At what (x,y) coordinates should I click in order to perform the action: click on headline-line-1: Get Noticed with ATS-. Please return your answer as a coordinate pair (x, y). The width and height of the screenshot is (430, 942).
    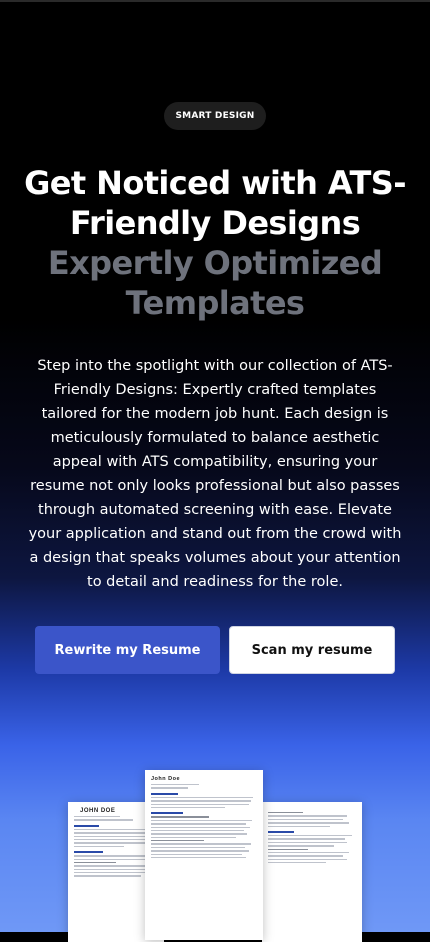
    Looking at the image, I should click on (215, 183).